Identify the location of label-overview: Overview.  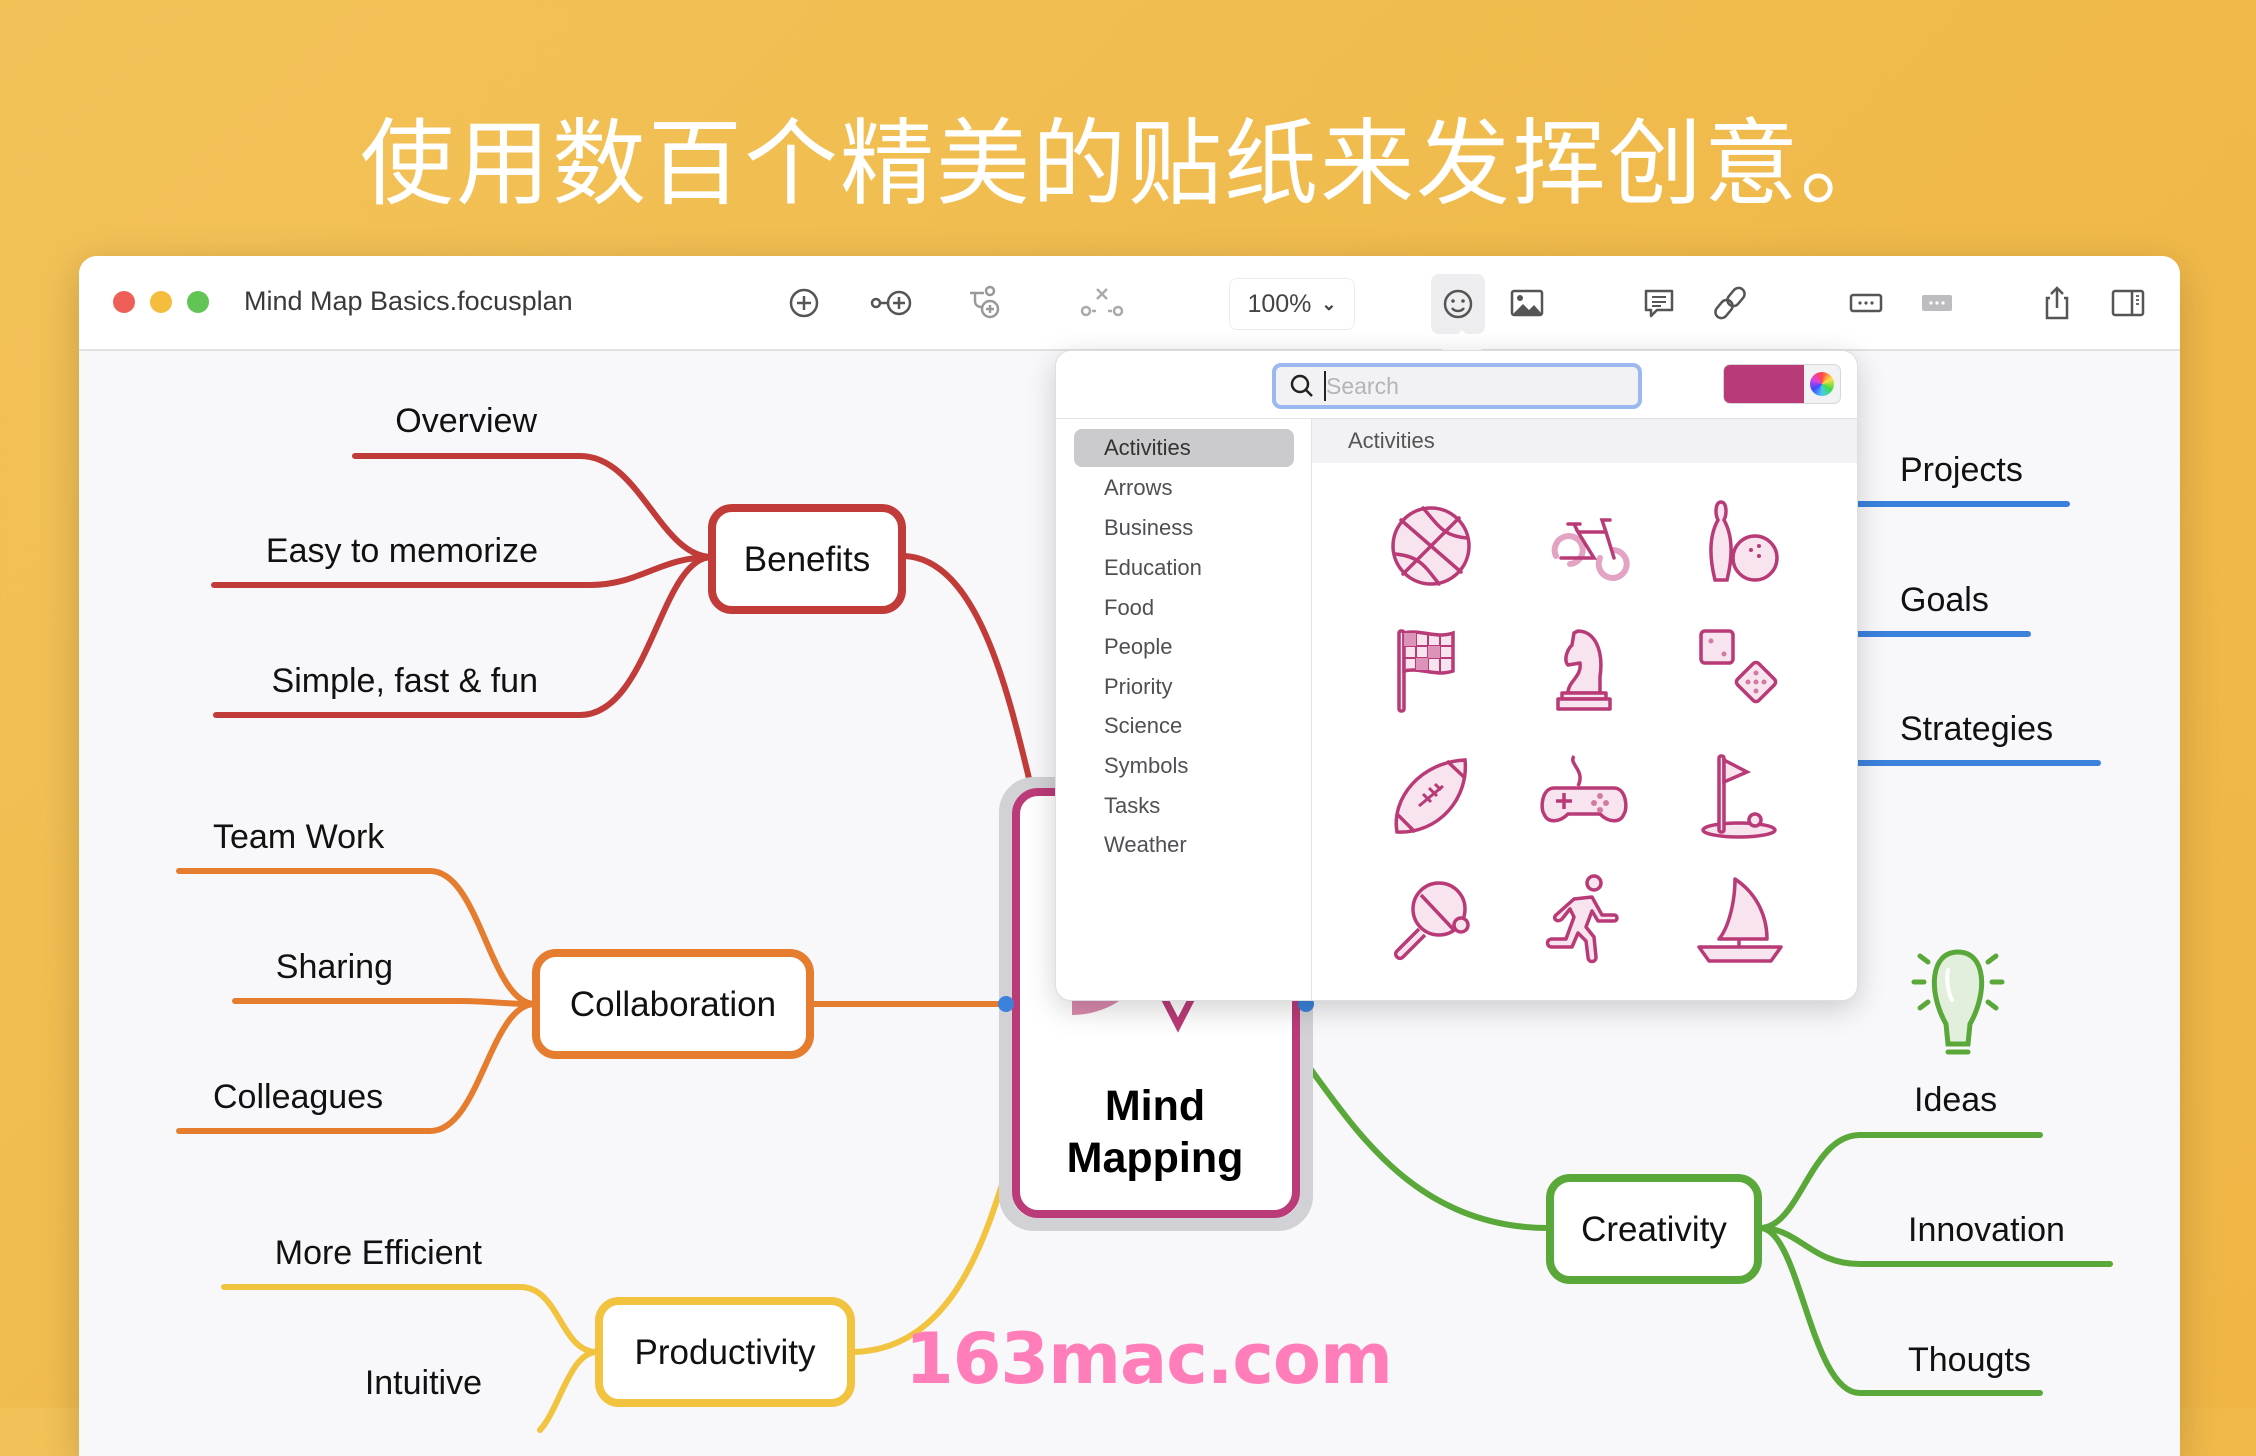
(466, 421).